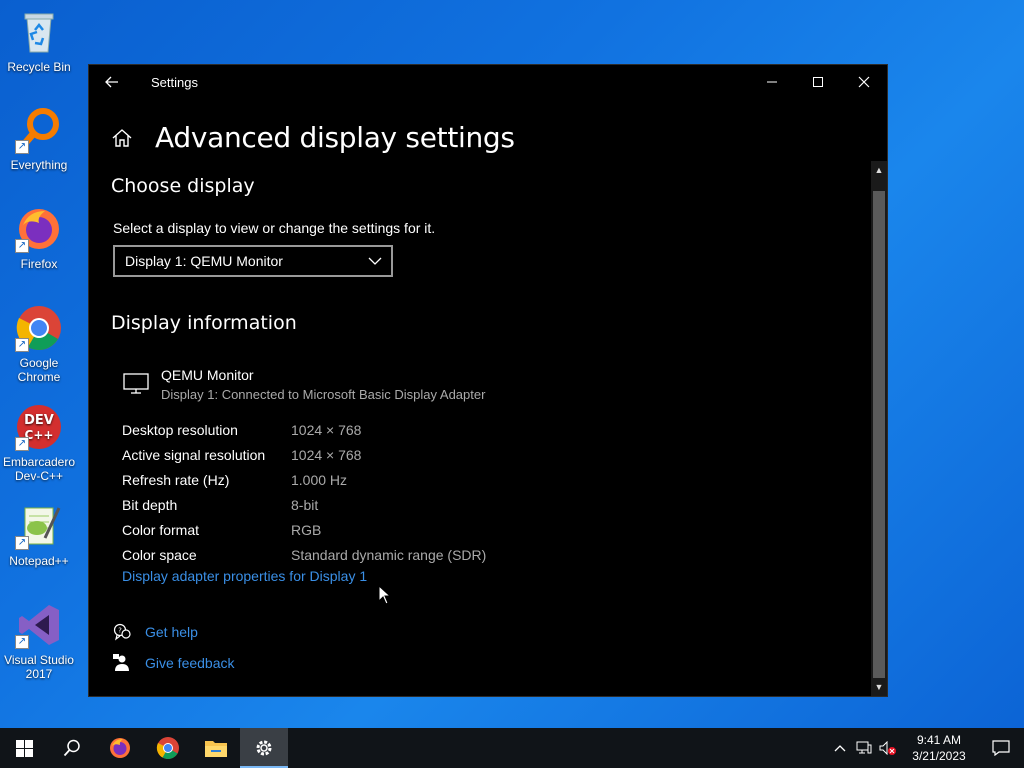 This screenshot has width=1024, height=768. Describe the element at coordinates (319, 479) in the screenshot. I see `info-value: 1.000 Hz` at that location.